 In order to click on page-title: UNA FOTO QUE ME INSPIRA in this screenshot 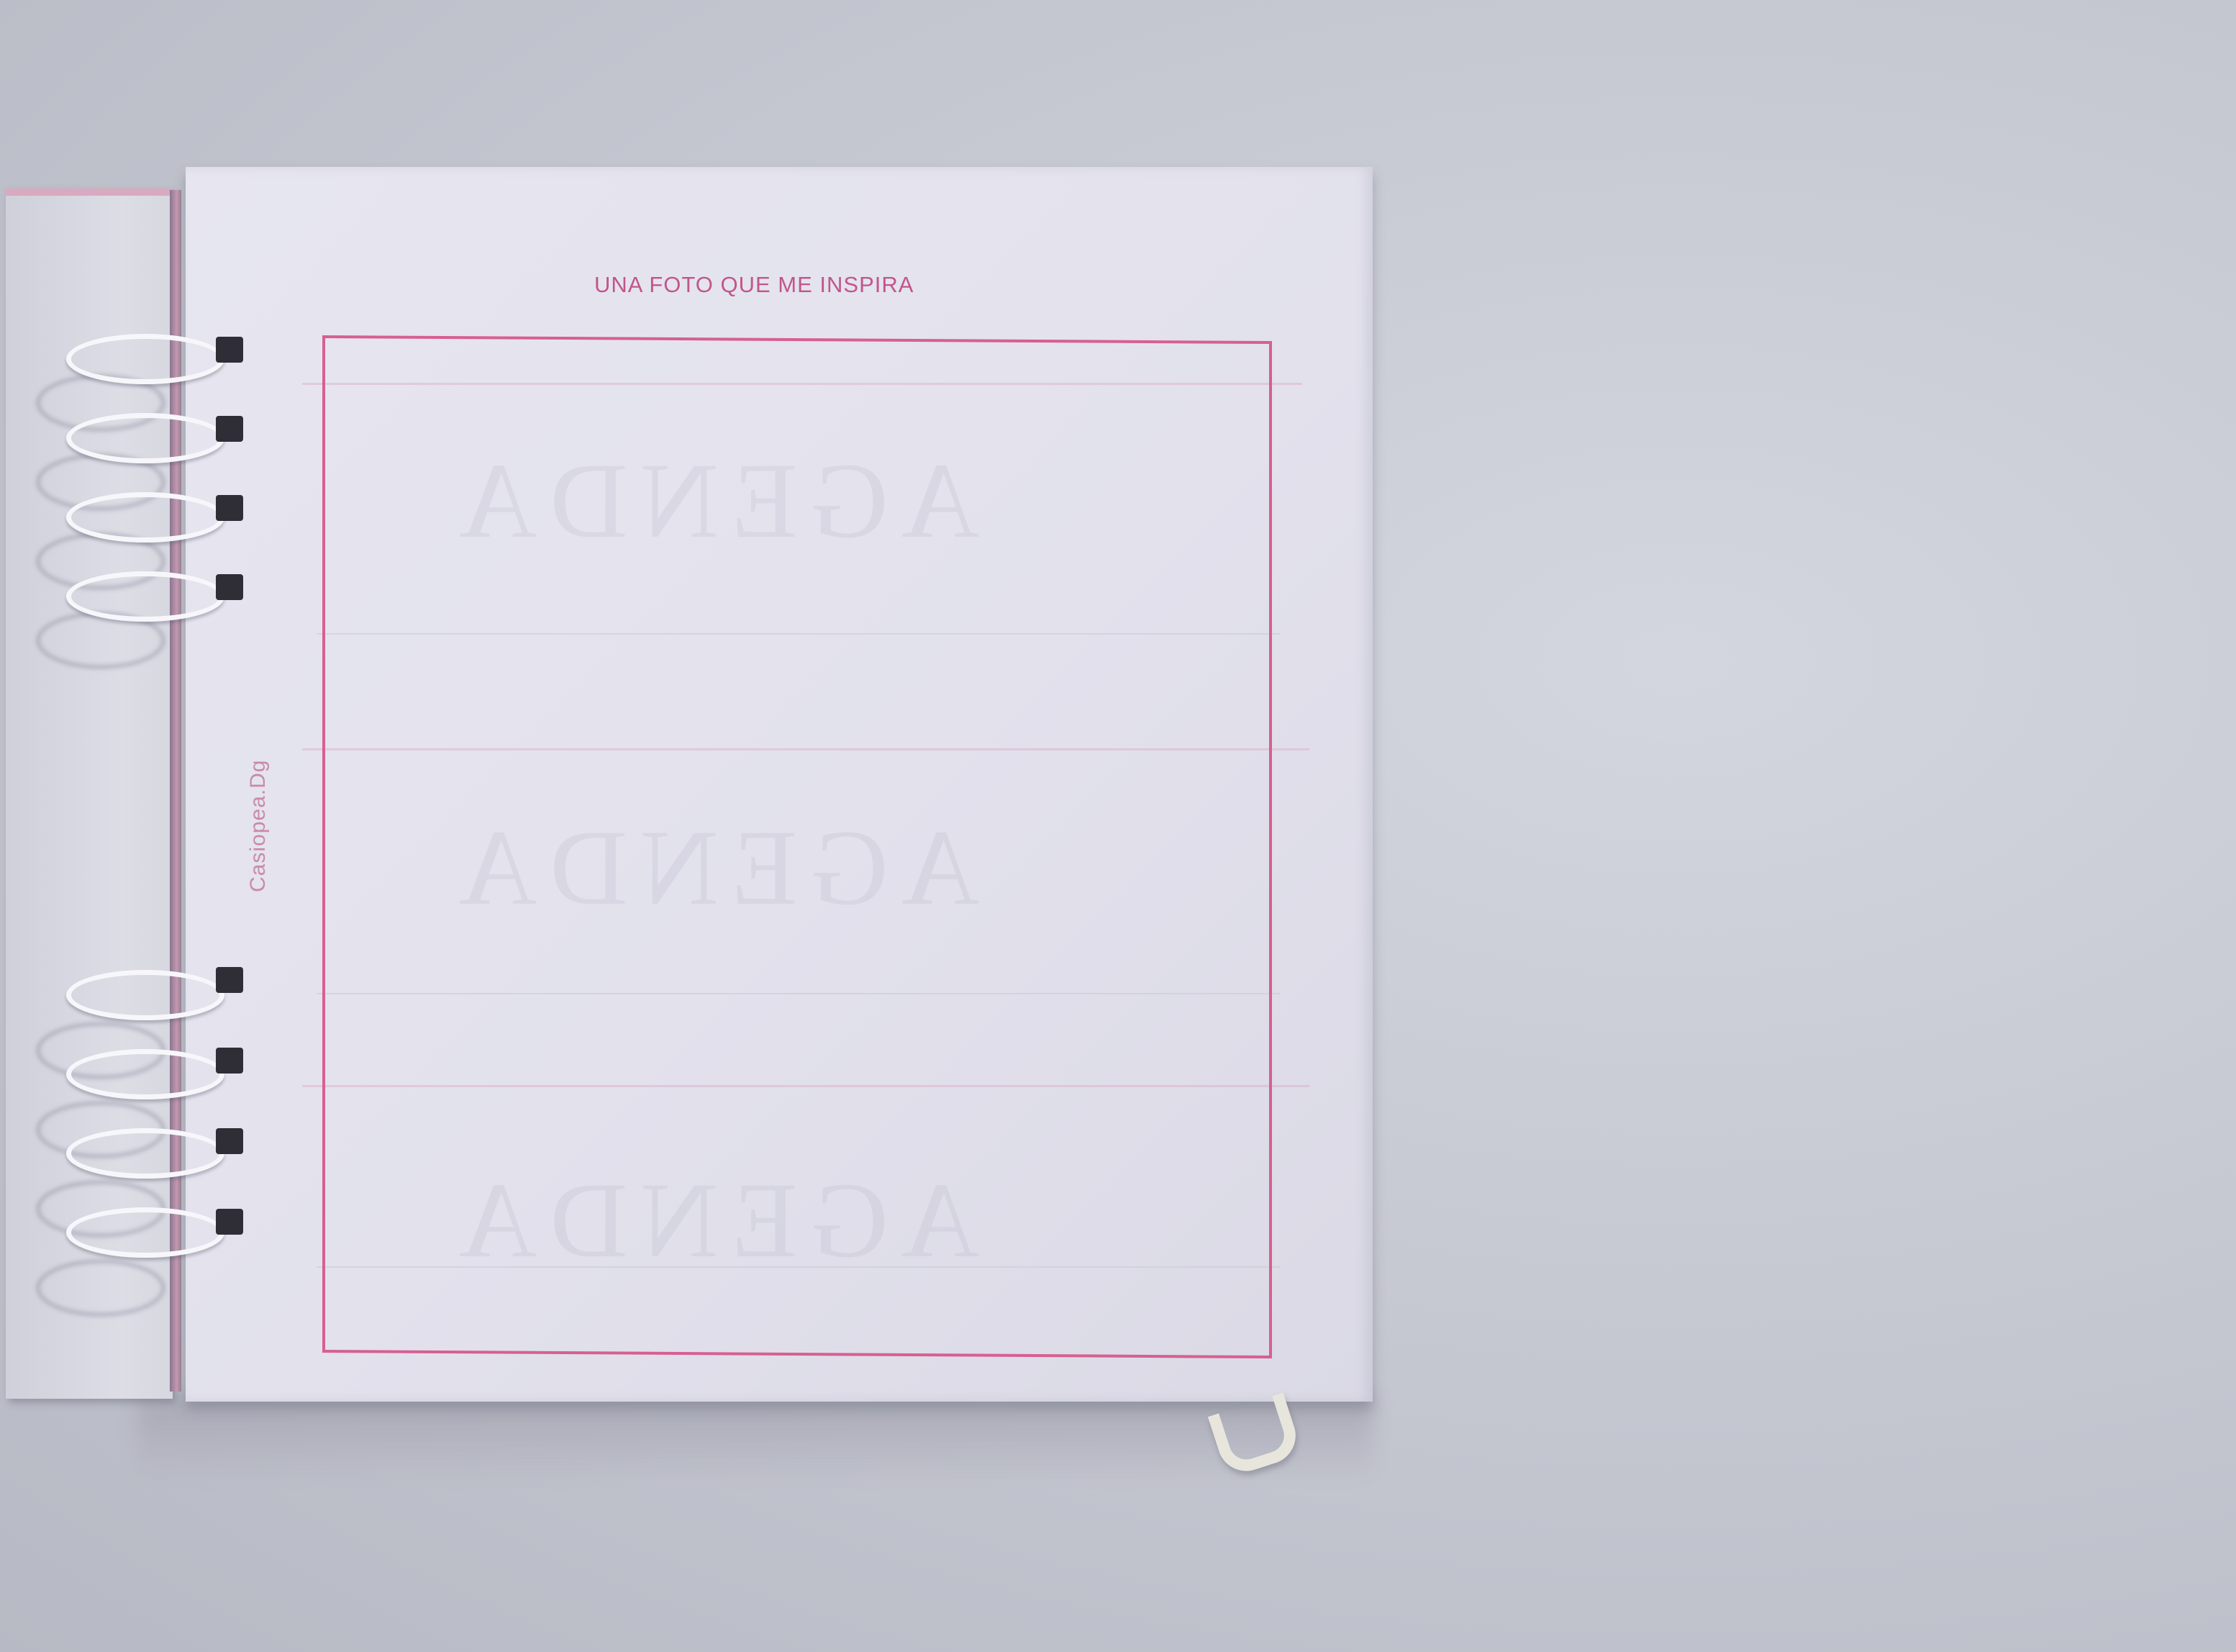, I will do `click(754, 284)`.